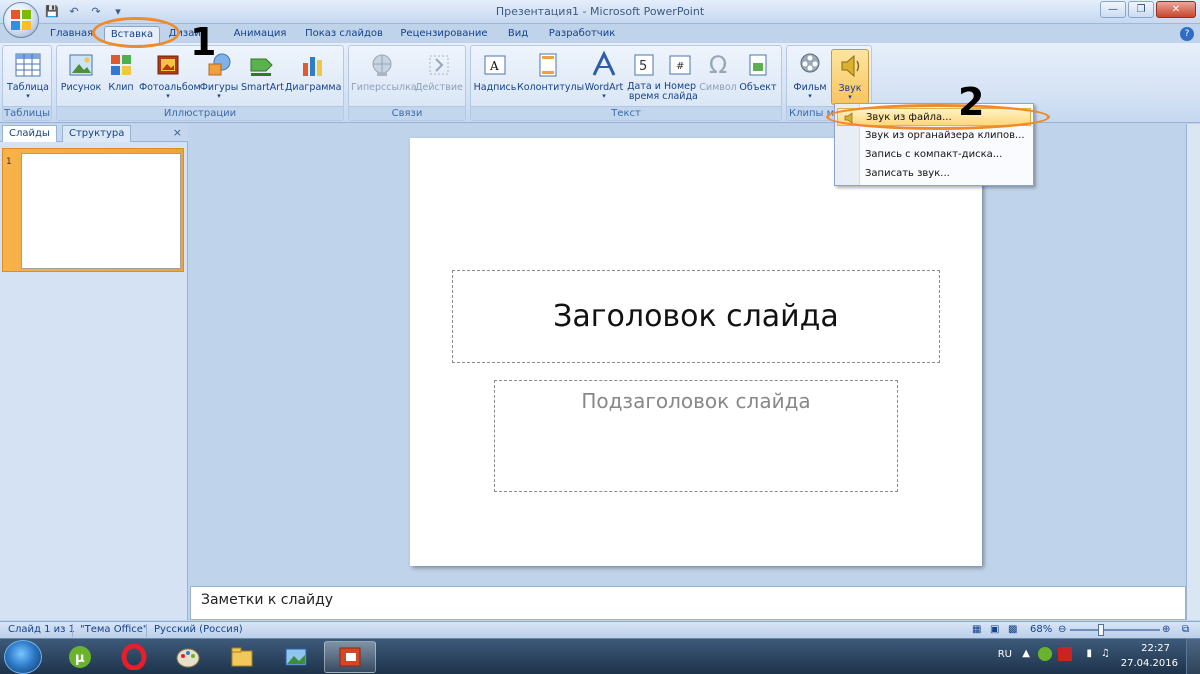  Describe the element at coordinates (168, 65) in the screenshot. I see `photoalbum-icon` at that location.